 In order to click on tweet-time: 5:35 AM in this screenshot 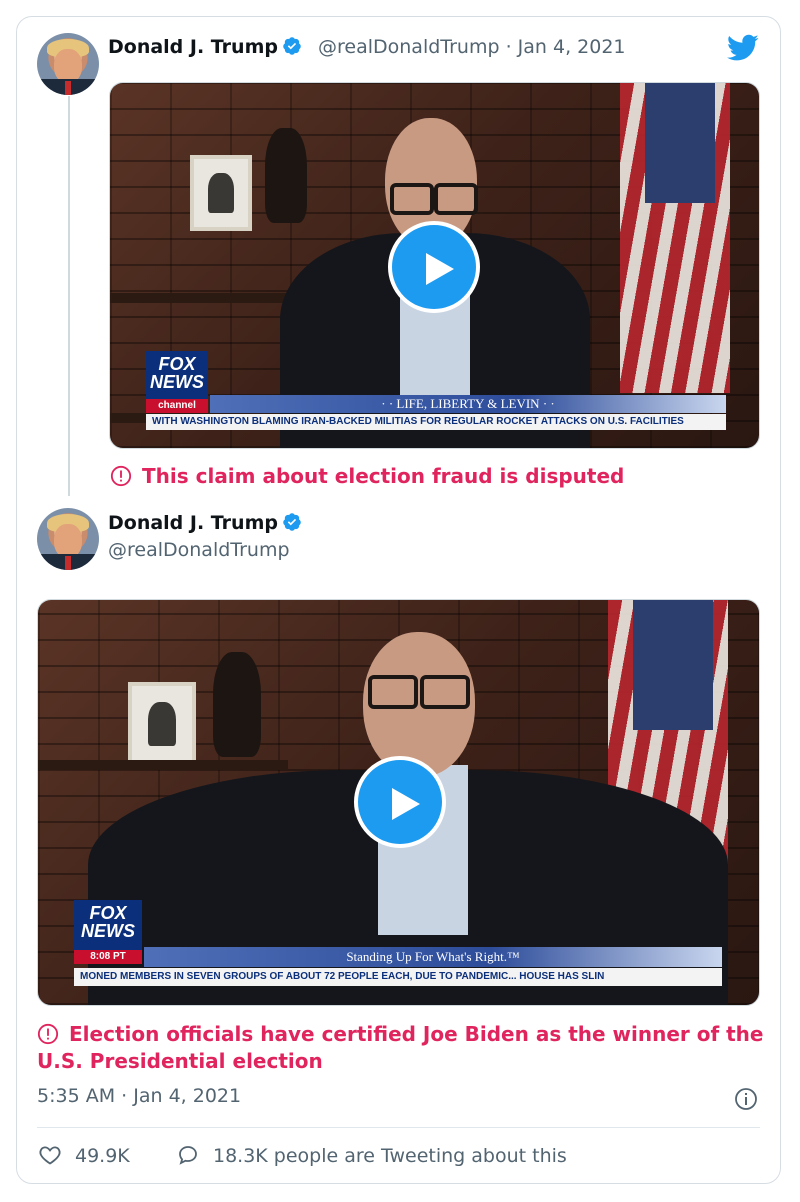, I will do `click(76, 1096)`.